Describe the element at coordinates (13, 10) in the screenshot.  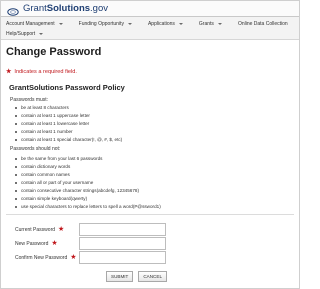
I see `grantsolutions-logo-icon` at that location.